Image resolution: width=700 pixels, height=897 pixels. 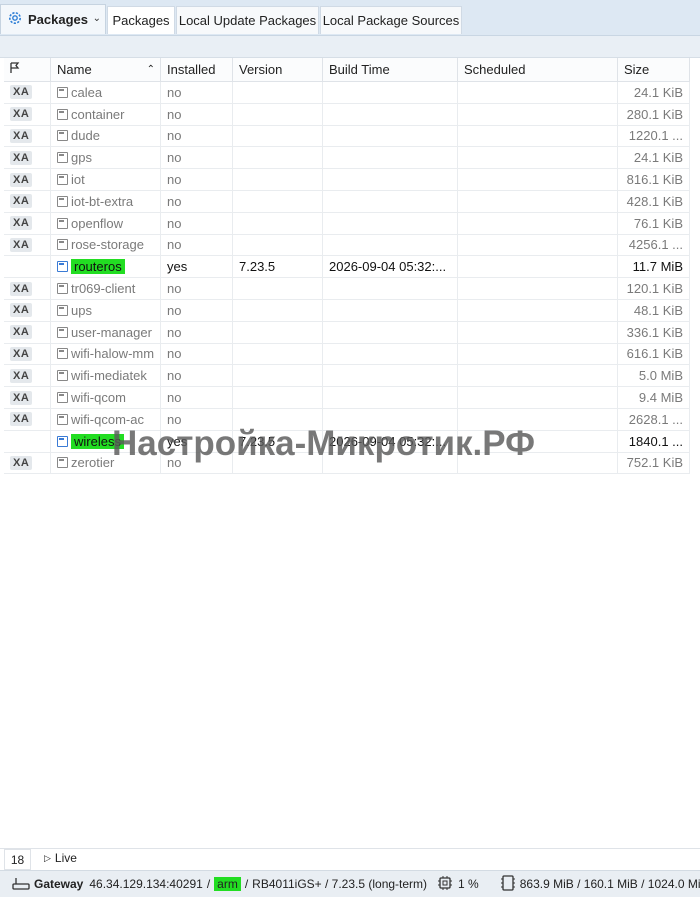 What do you see at coordinates (97, 18) in the screenshot?
I see `chevron-down-icon: ⌄` at bounding box center [97, 18].